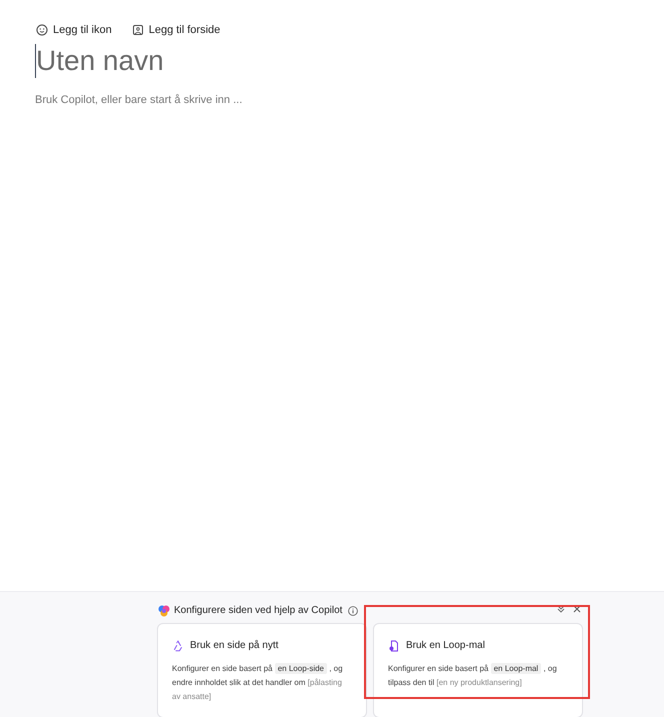  What do you see at coordinates (561, 609) in the screenshot?
I see `collapse-icon` at bounding box center [561, 609].